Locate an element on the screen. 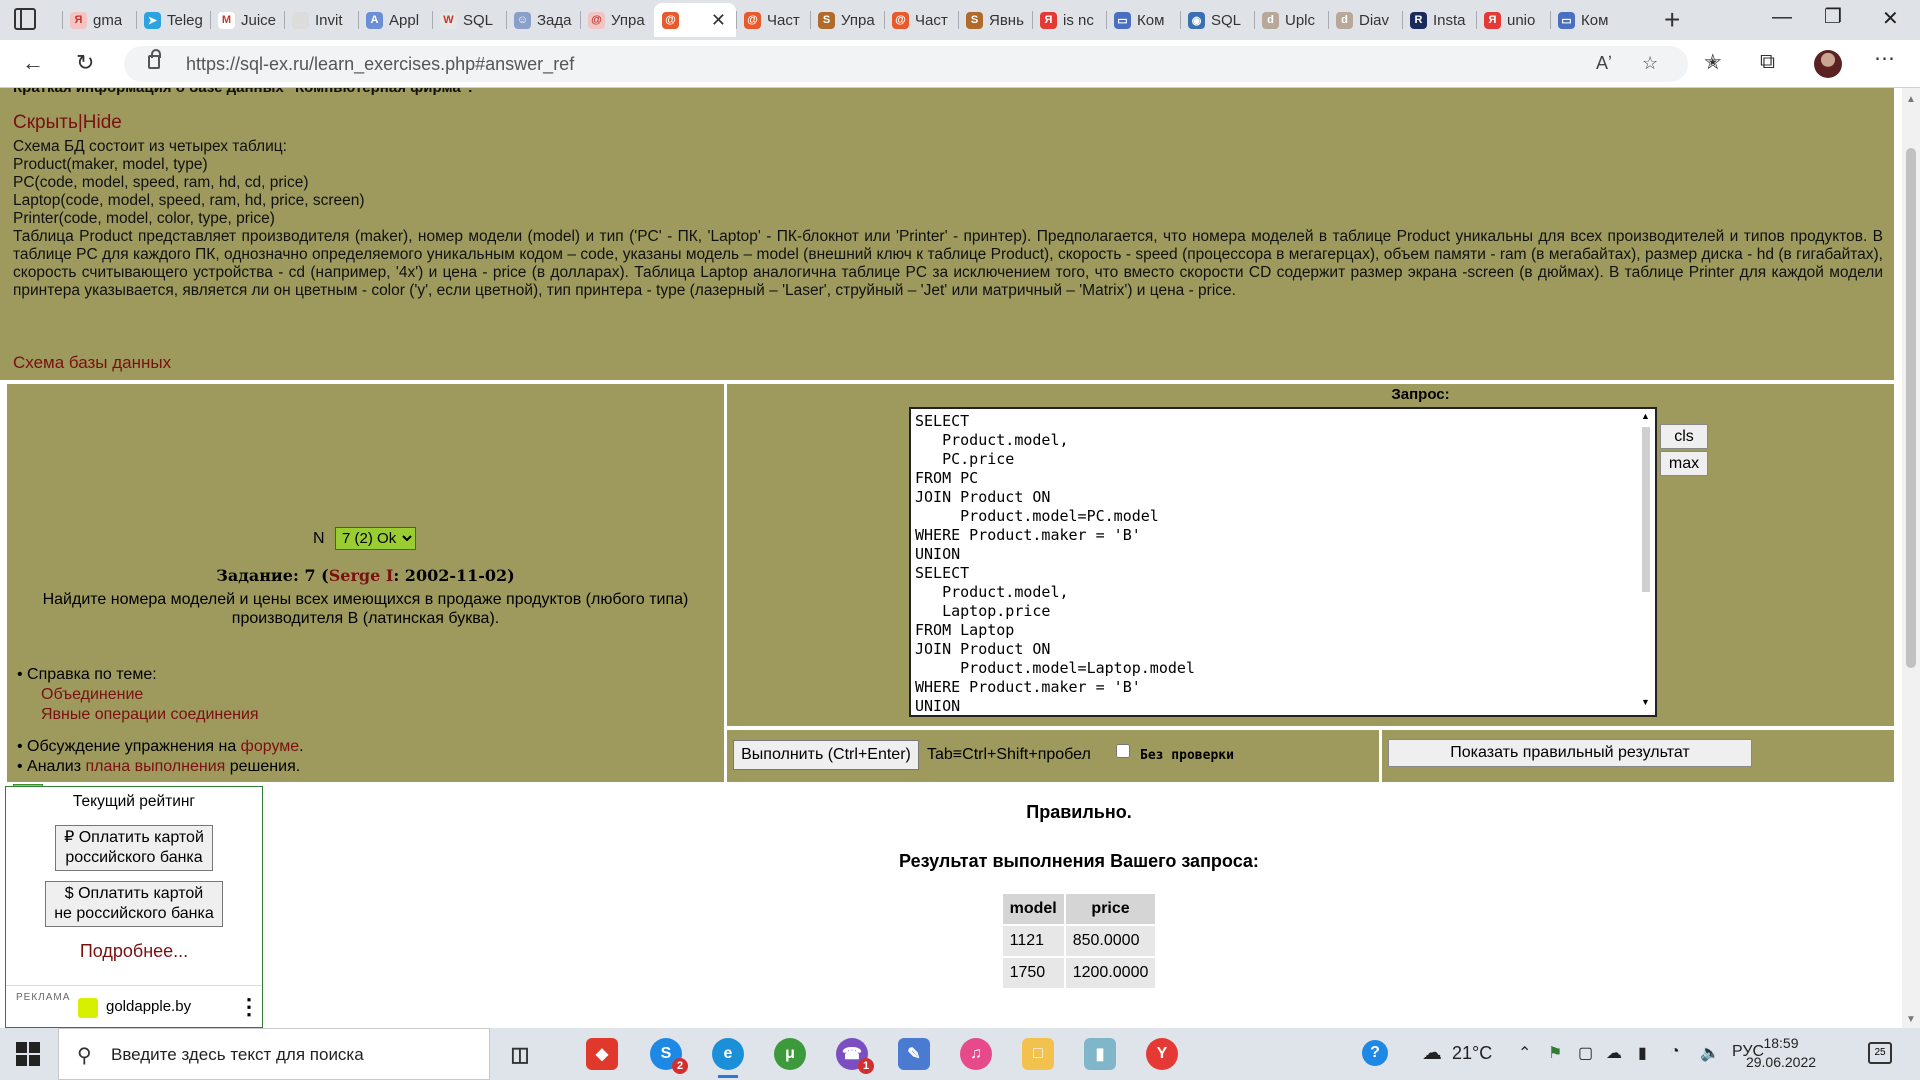 The width and height of the screenshot is (1920, 1080). ad-menu-icon: ⋮ is located at coordinates (249, 1007).